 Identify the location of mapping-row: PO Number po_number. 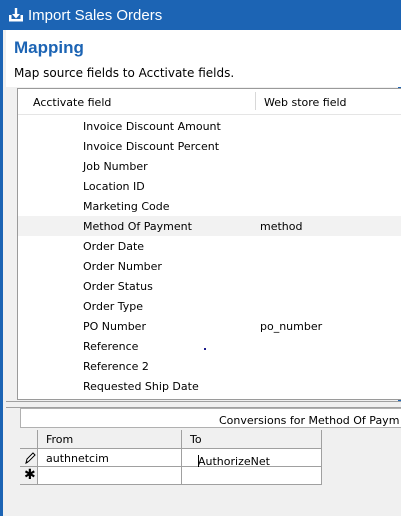
(209, 326).